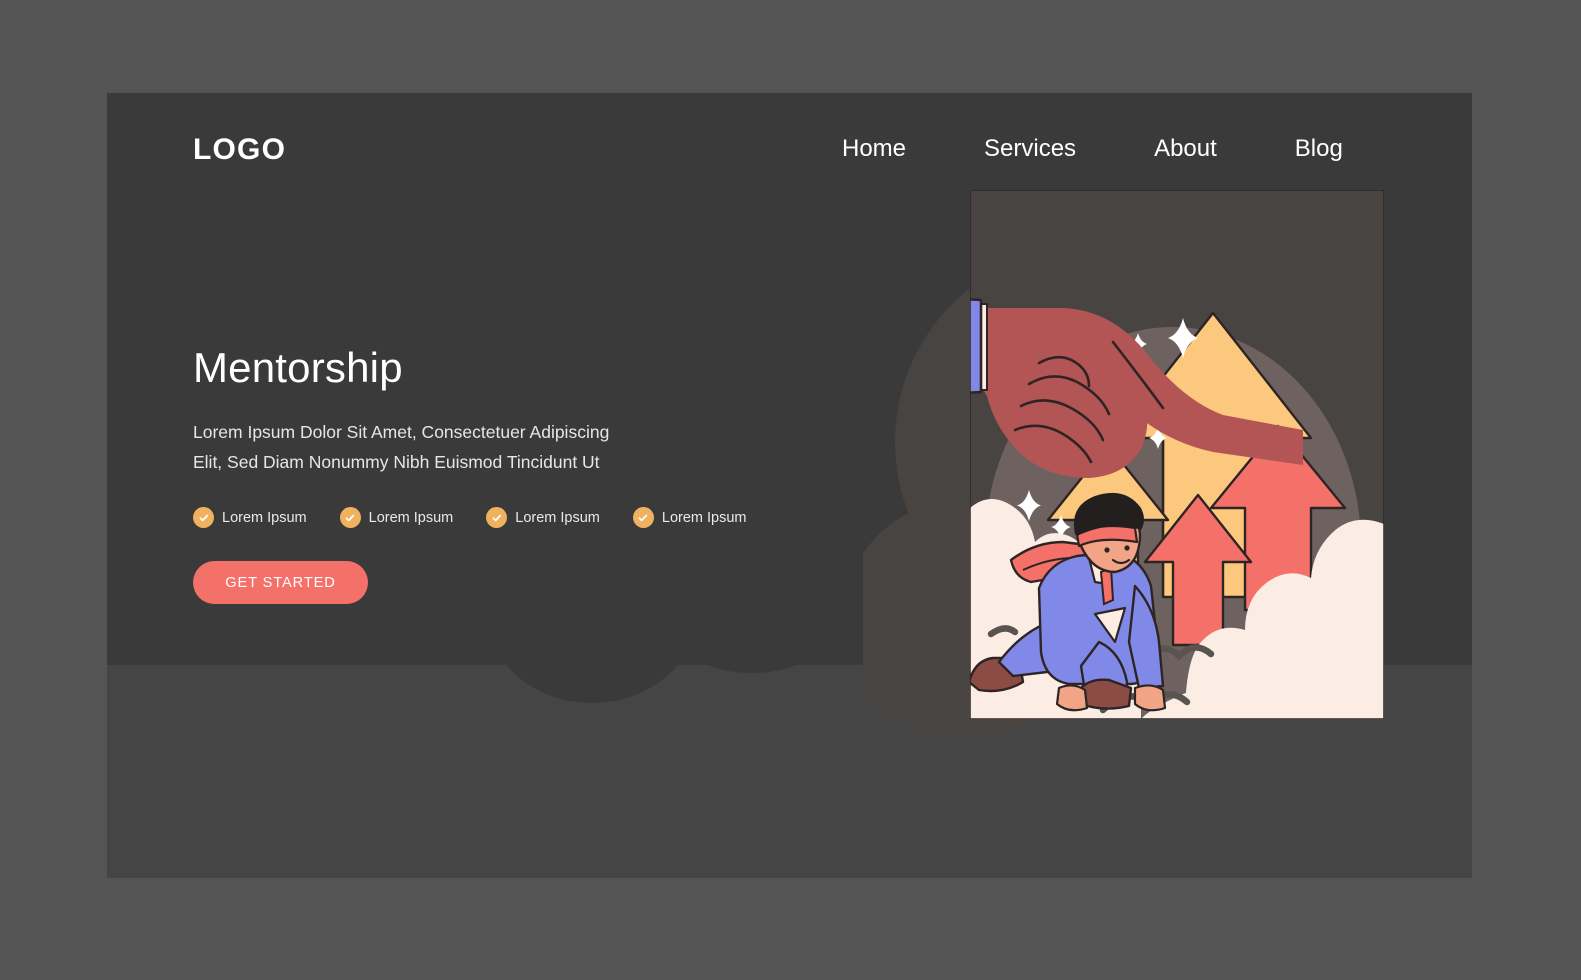 This screenshot has height=980, width=1581. Describe the element at coordinates (1185, 149) in the screenshot. I see `nav-item-about: About` at that location.